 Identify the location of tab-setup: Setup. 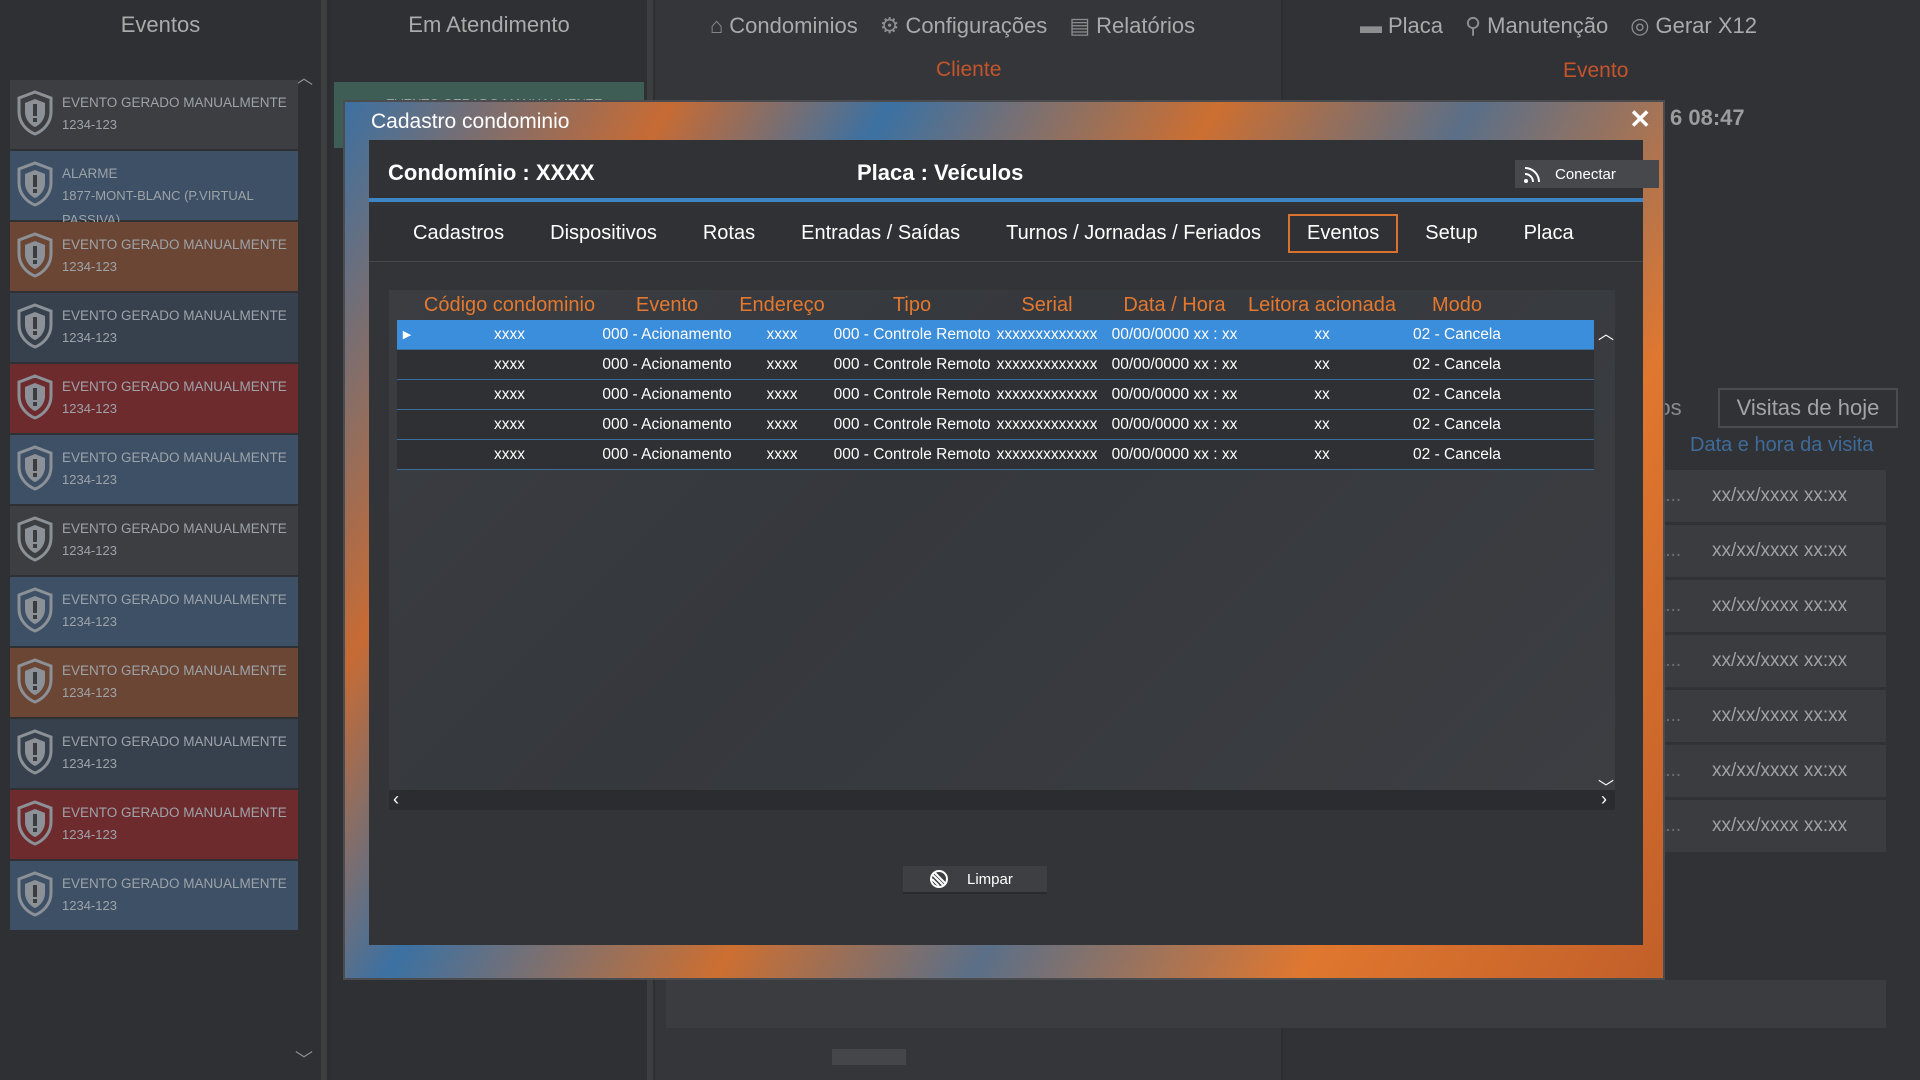
(1451, 233).